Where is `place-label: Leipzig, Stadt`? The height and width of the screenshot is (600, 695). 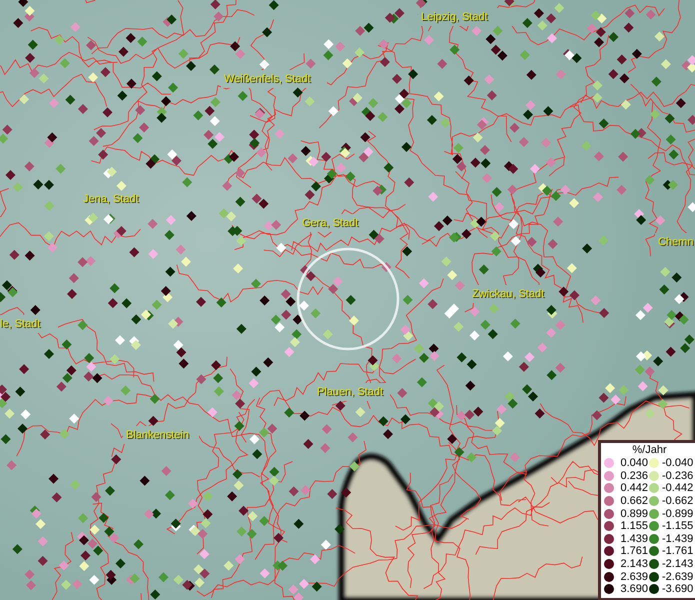
place-label: Leipzig, Stadt is located at coordinates (454, 17).